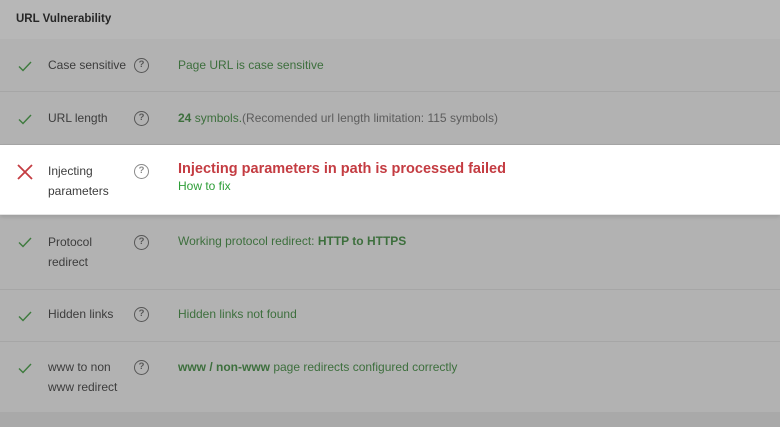  I want to click on row-label: Hidden links, so click(81, 314).